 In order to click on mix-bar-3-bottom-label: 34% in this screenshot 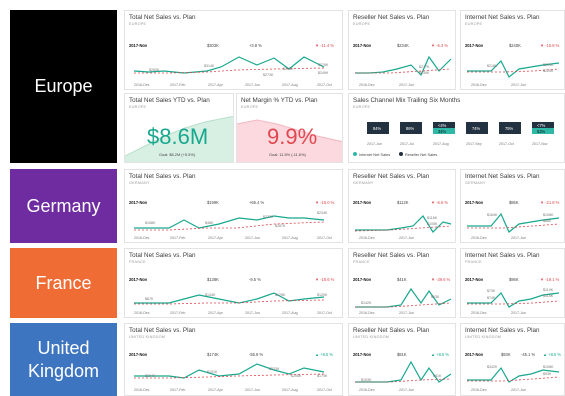, I will do `click(442, 131)`.